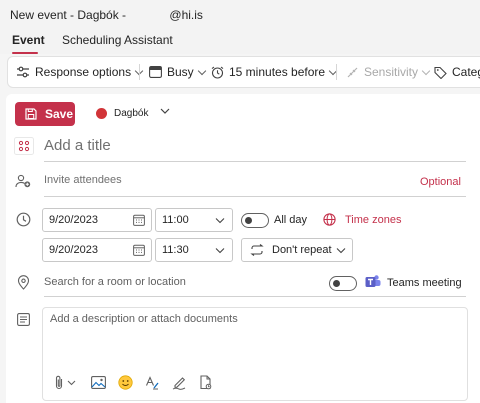  What do you see at coordinates (101, 113) in the screenshot?
I see `calendar-color-dot` at bounding box center [101, 113].